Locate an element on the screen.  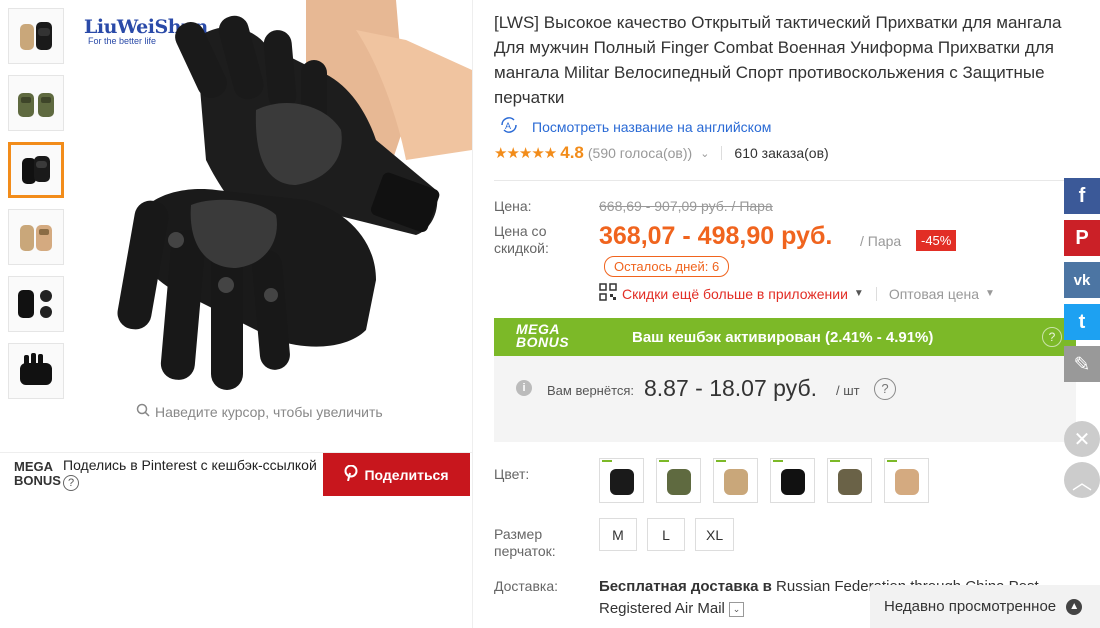
english-title-link: A Посмотреть название на английском is located at coordinates (779, 126).